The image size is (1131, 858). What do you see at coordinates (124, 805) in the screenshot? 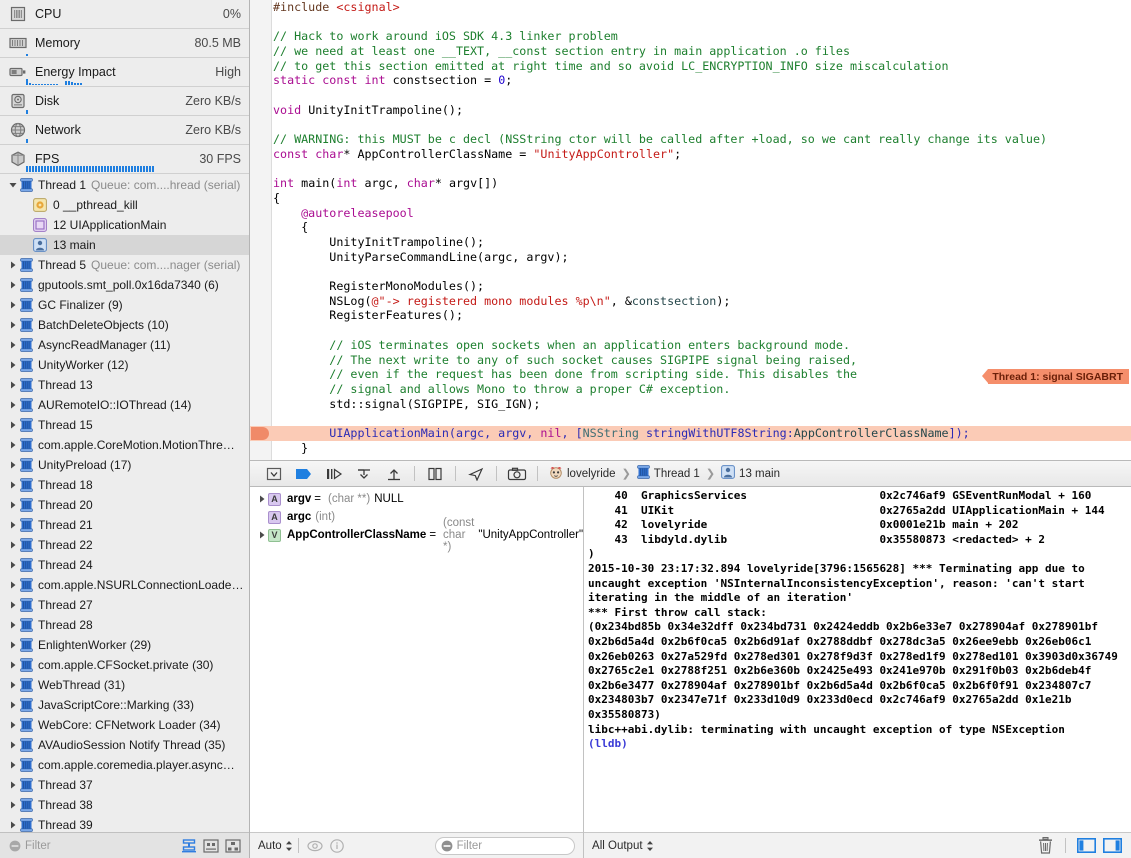
I see `thread-row: Thread 38` at bounding box center [124, 805].